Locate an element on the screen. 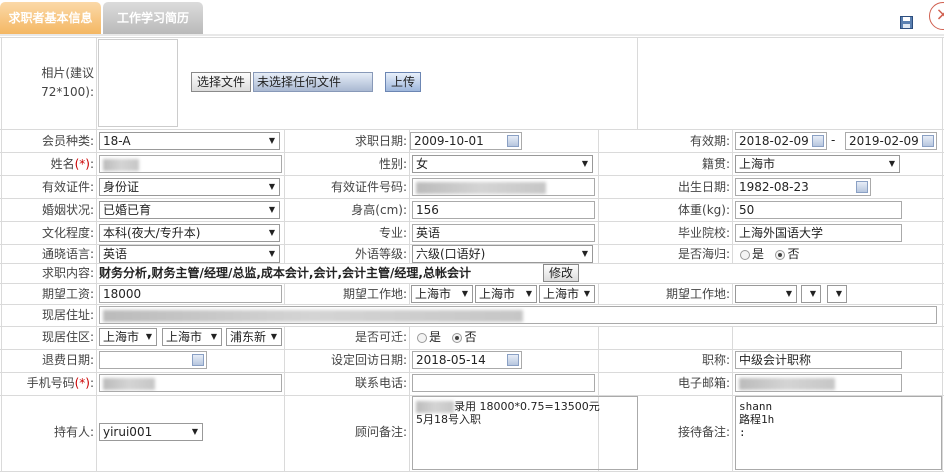 This screenshot has width=944, height=474. upload-button: 上传 is located at coordinates (403, 82).